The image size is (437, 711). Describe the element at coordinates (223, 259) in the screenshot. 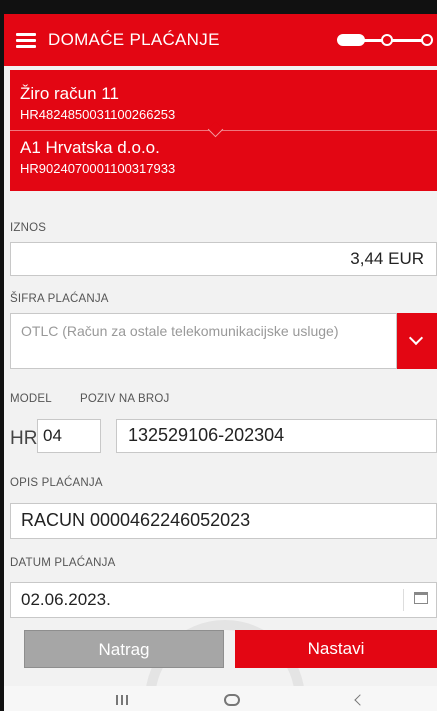

I see `amount-input: 3,44 EUR` at that location.